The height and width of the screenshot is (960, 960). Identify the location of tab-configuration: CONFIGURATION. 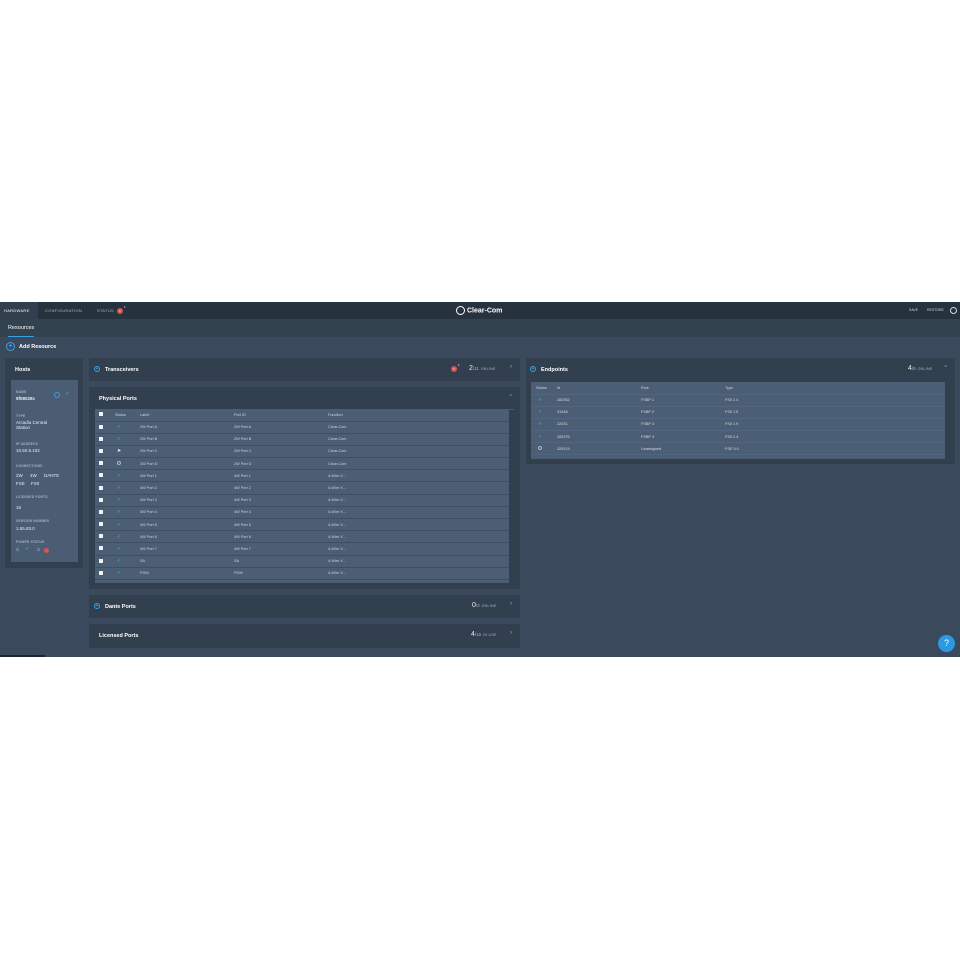
(63, 310).